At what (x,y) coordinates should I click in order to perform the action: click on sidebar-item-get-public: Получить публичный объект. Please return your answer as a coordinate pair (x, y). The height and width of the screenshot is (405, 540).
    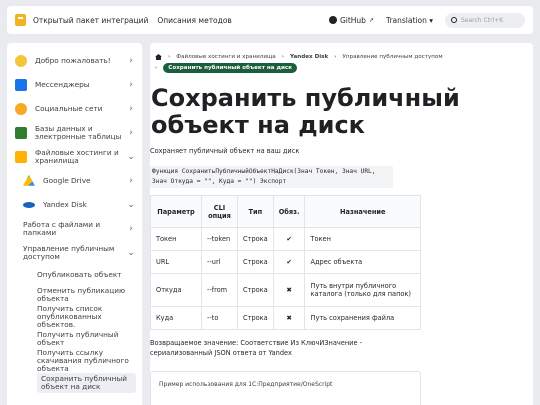
    Looking at the image, I should click on (86, 339).